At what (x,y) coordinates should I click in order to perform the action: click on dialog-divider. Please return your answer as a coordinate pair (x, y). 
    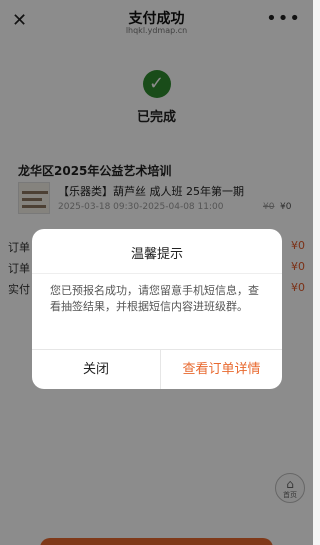
    Looking at the image, I should click on (157, 273).